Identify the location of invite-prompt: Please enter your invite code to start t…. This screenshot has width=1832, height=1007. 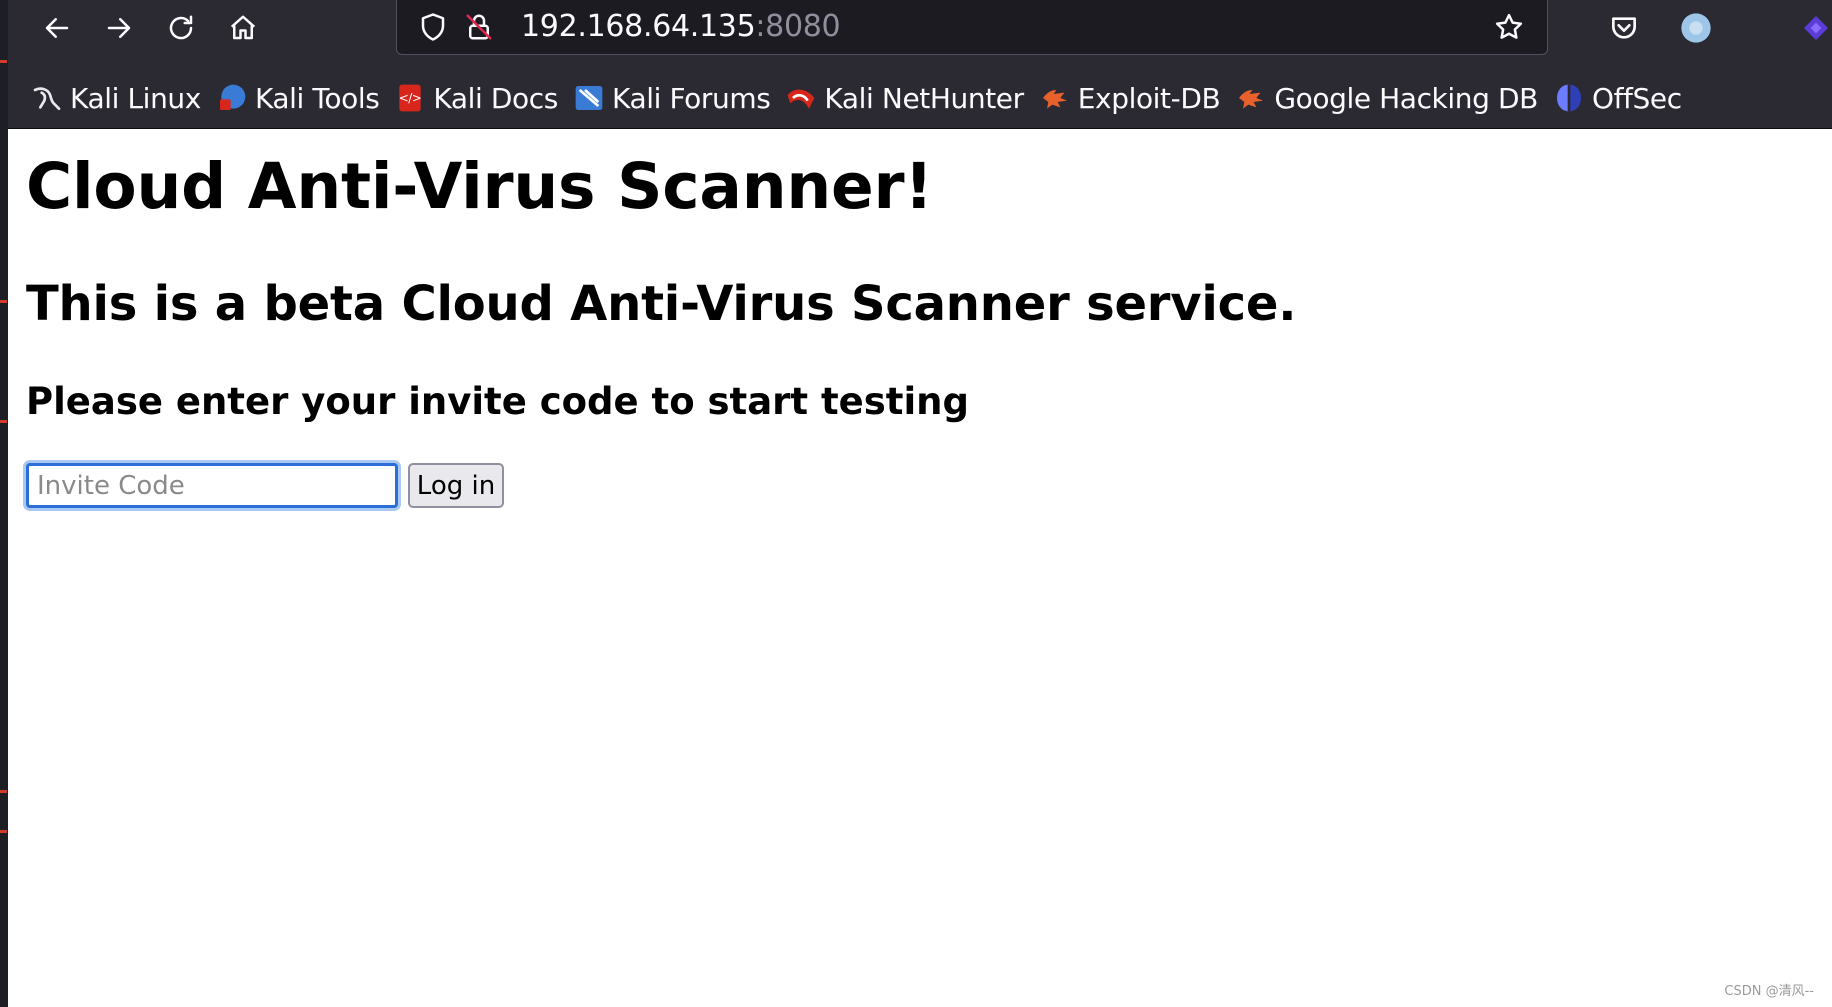
(497, 401).